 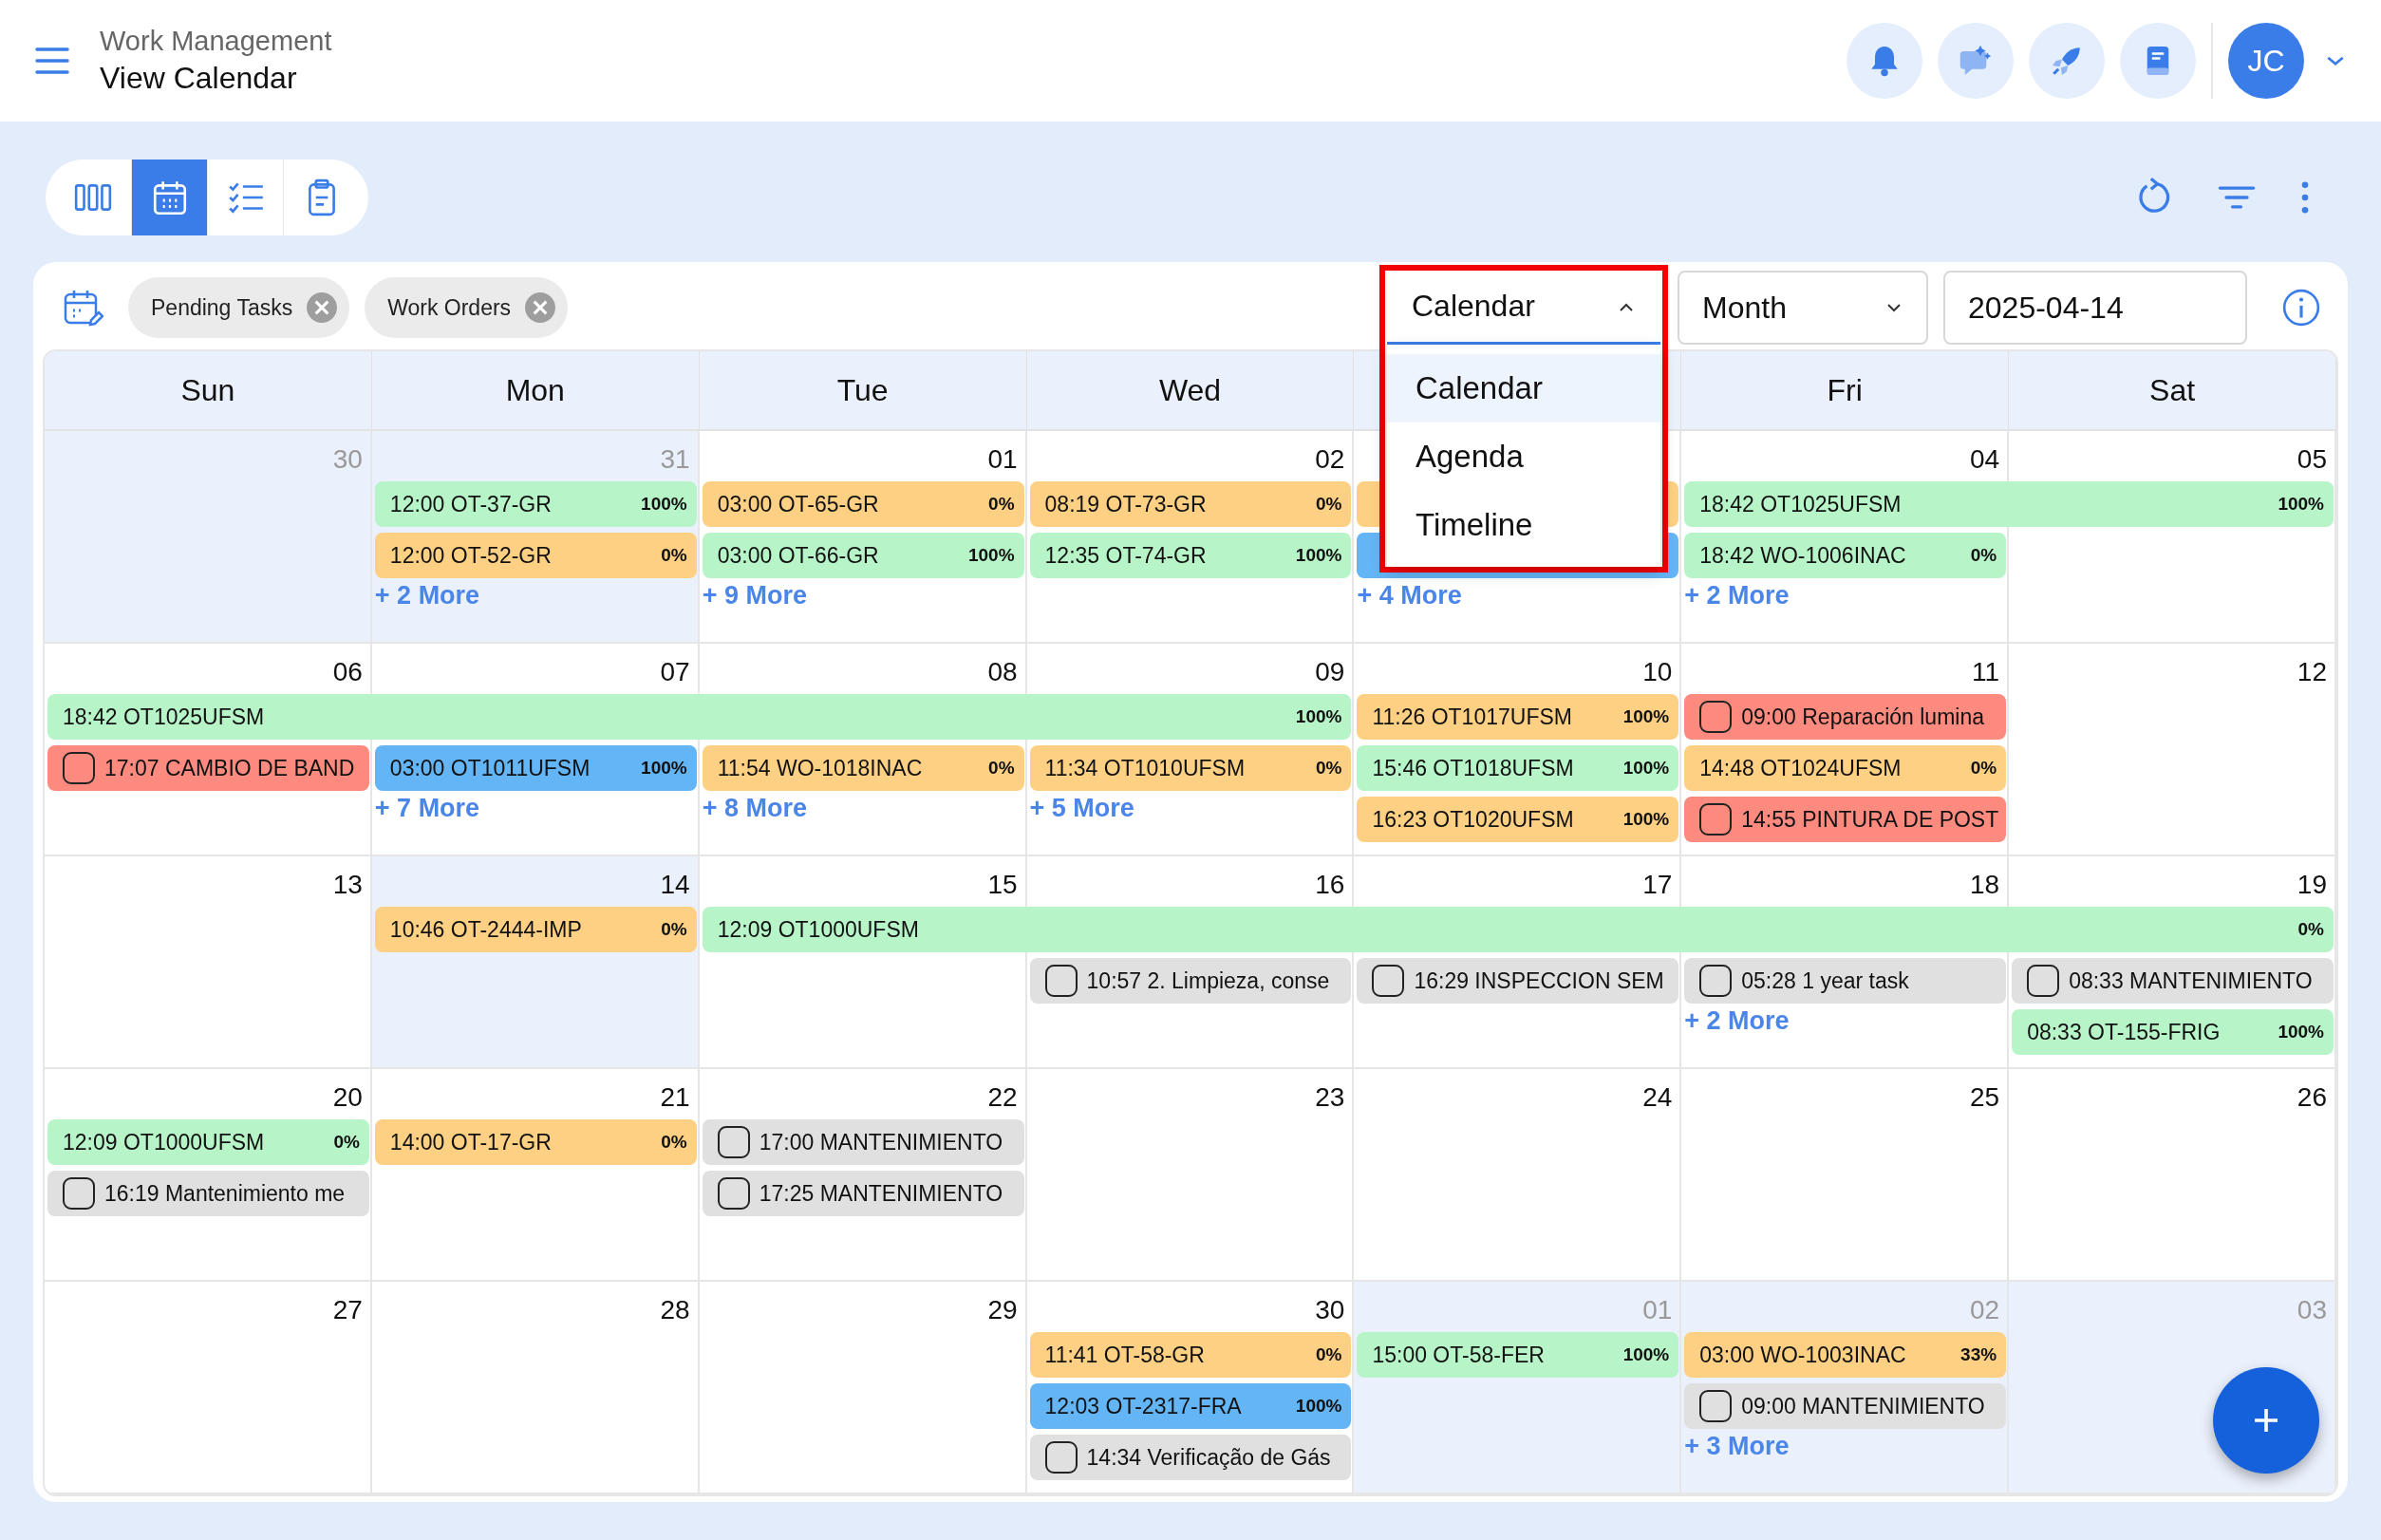 What do you see at coordinates (208, 768) in the screenshot?
I see `event-bar: 17:07 CAMBIO DE BAND` at bounding box center [208, 768].